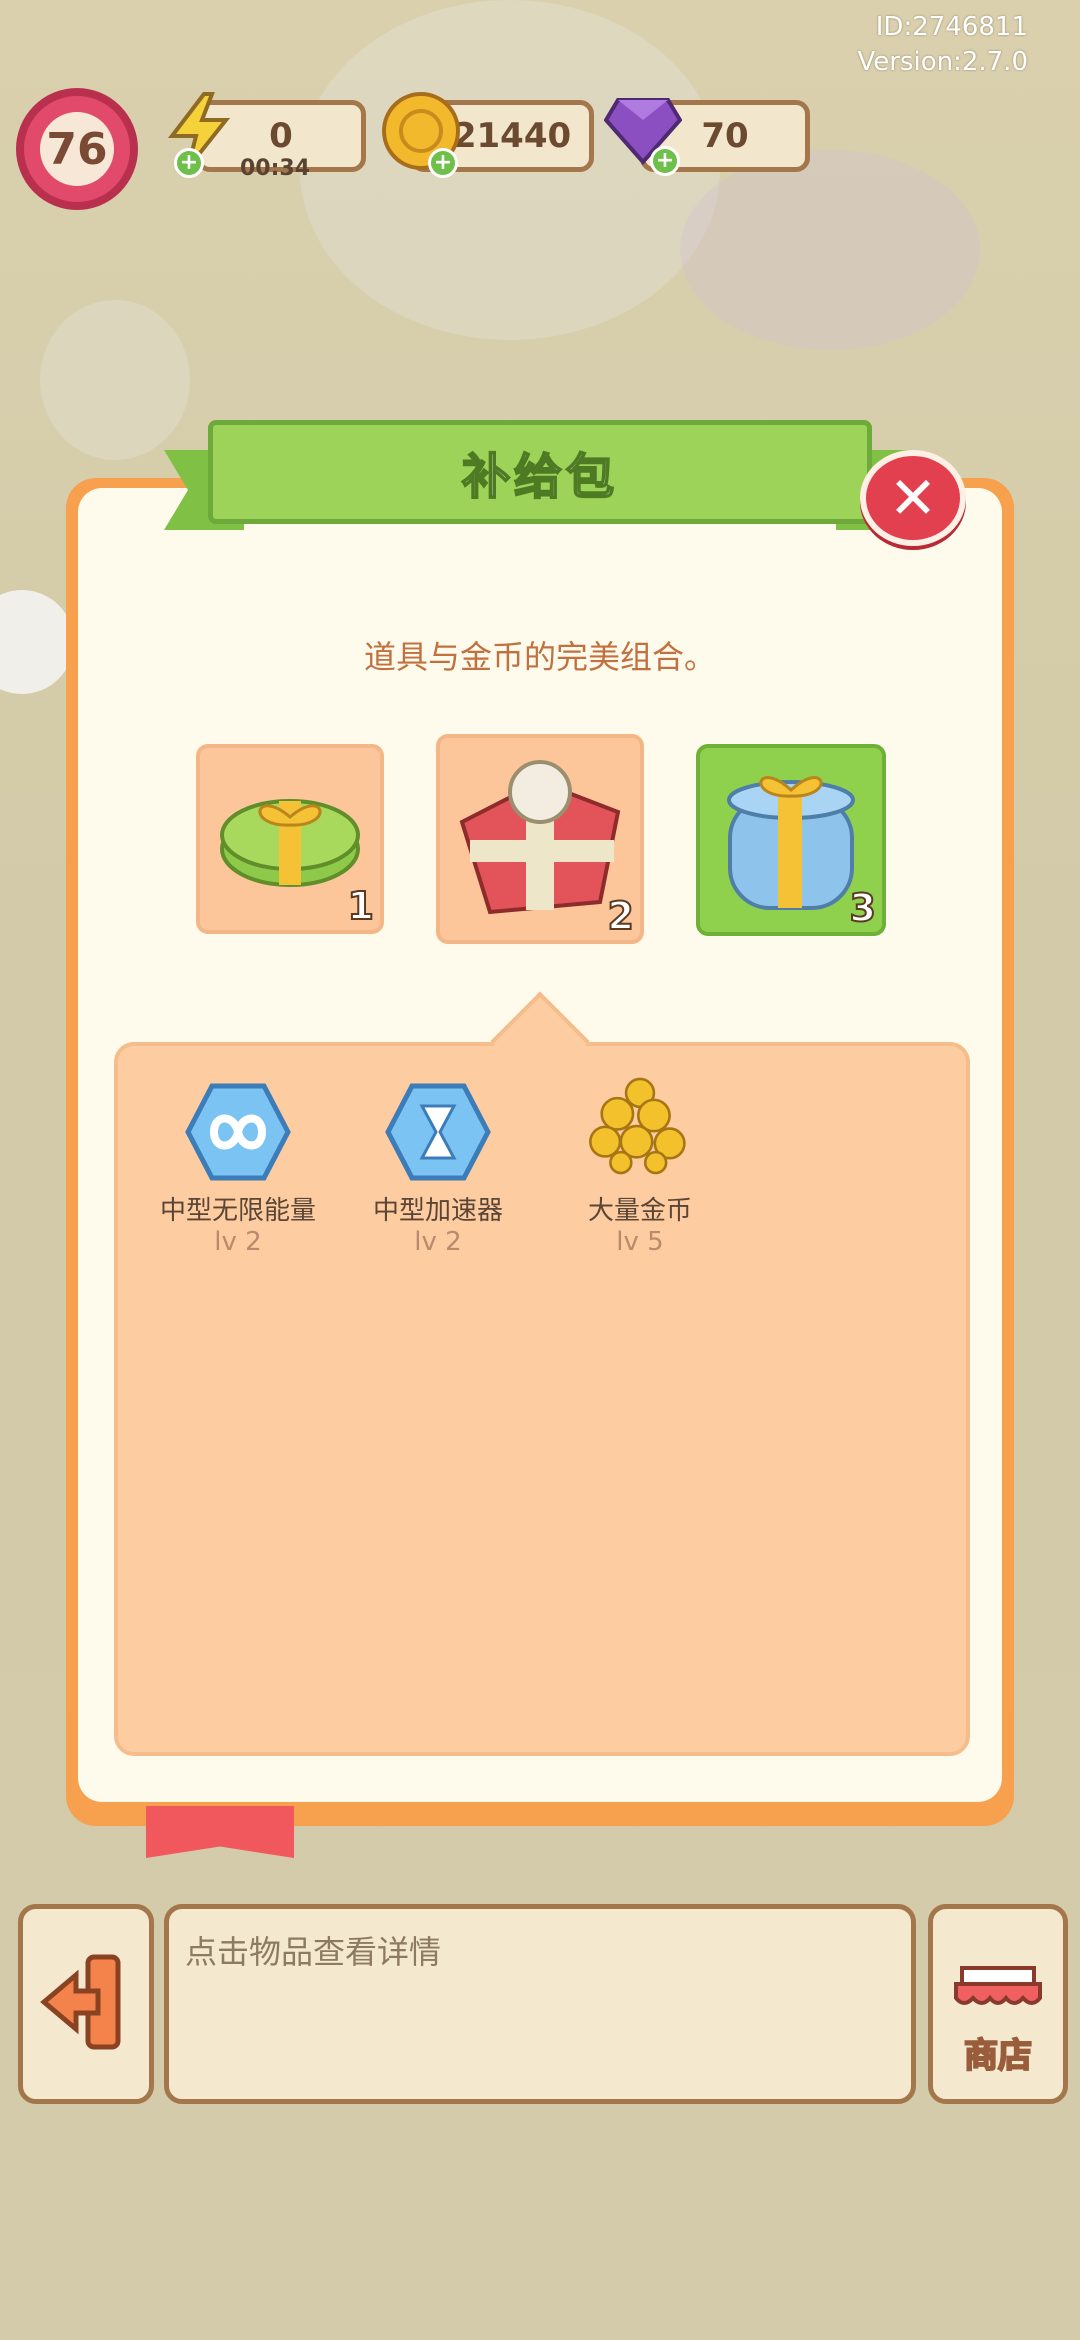 The width and height of the screenshot is (1080, 2340). I want to click on shop-icon, so click(998, 1996).